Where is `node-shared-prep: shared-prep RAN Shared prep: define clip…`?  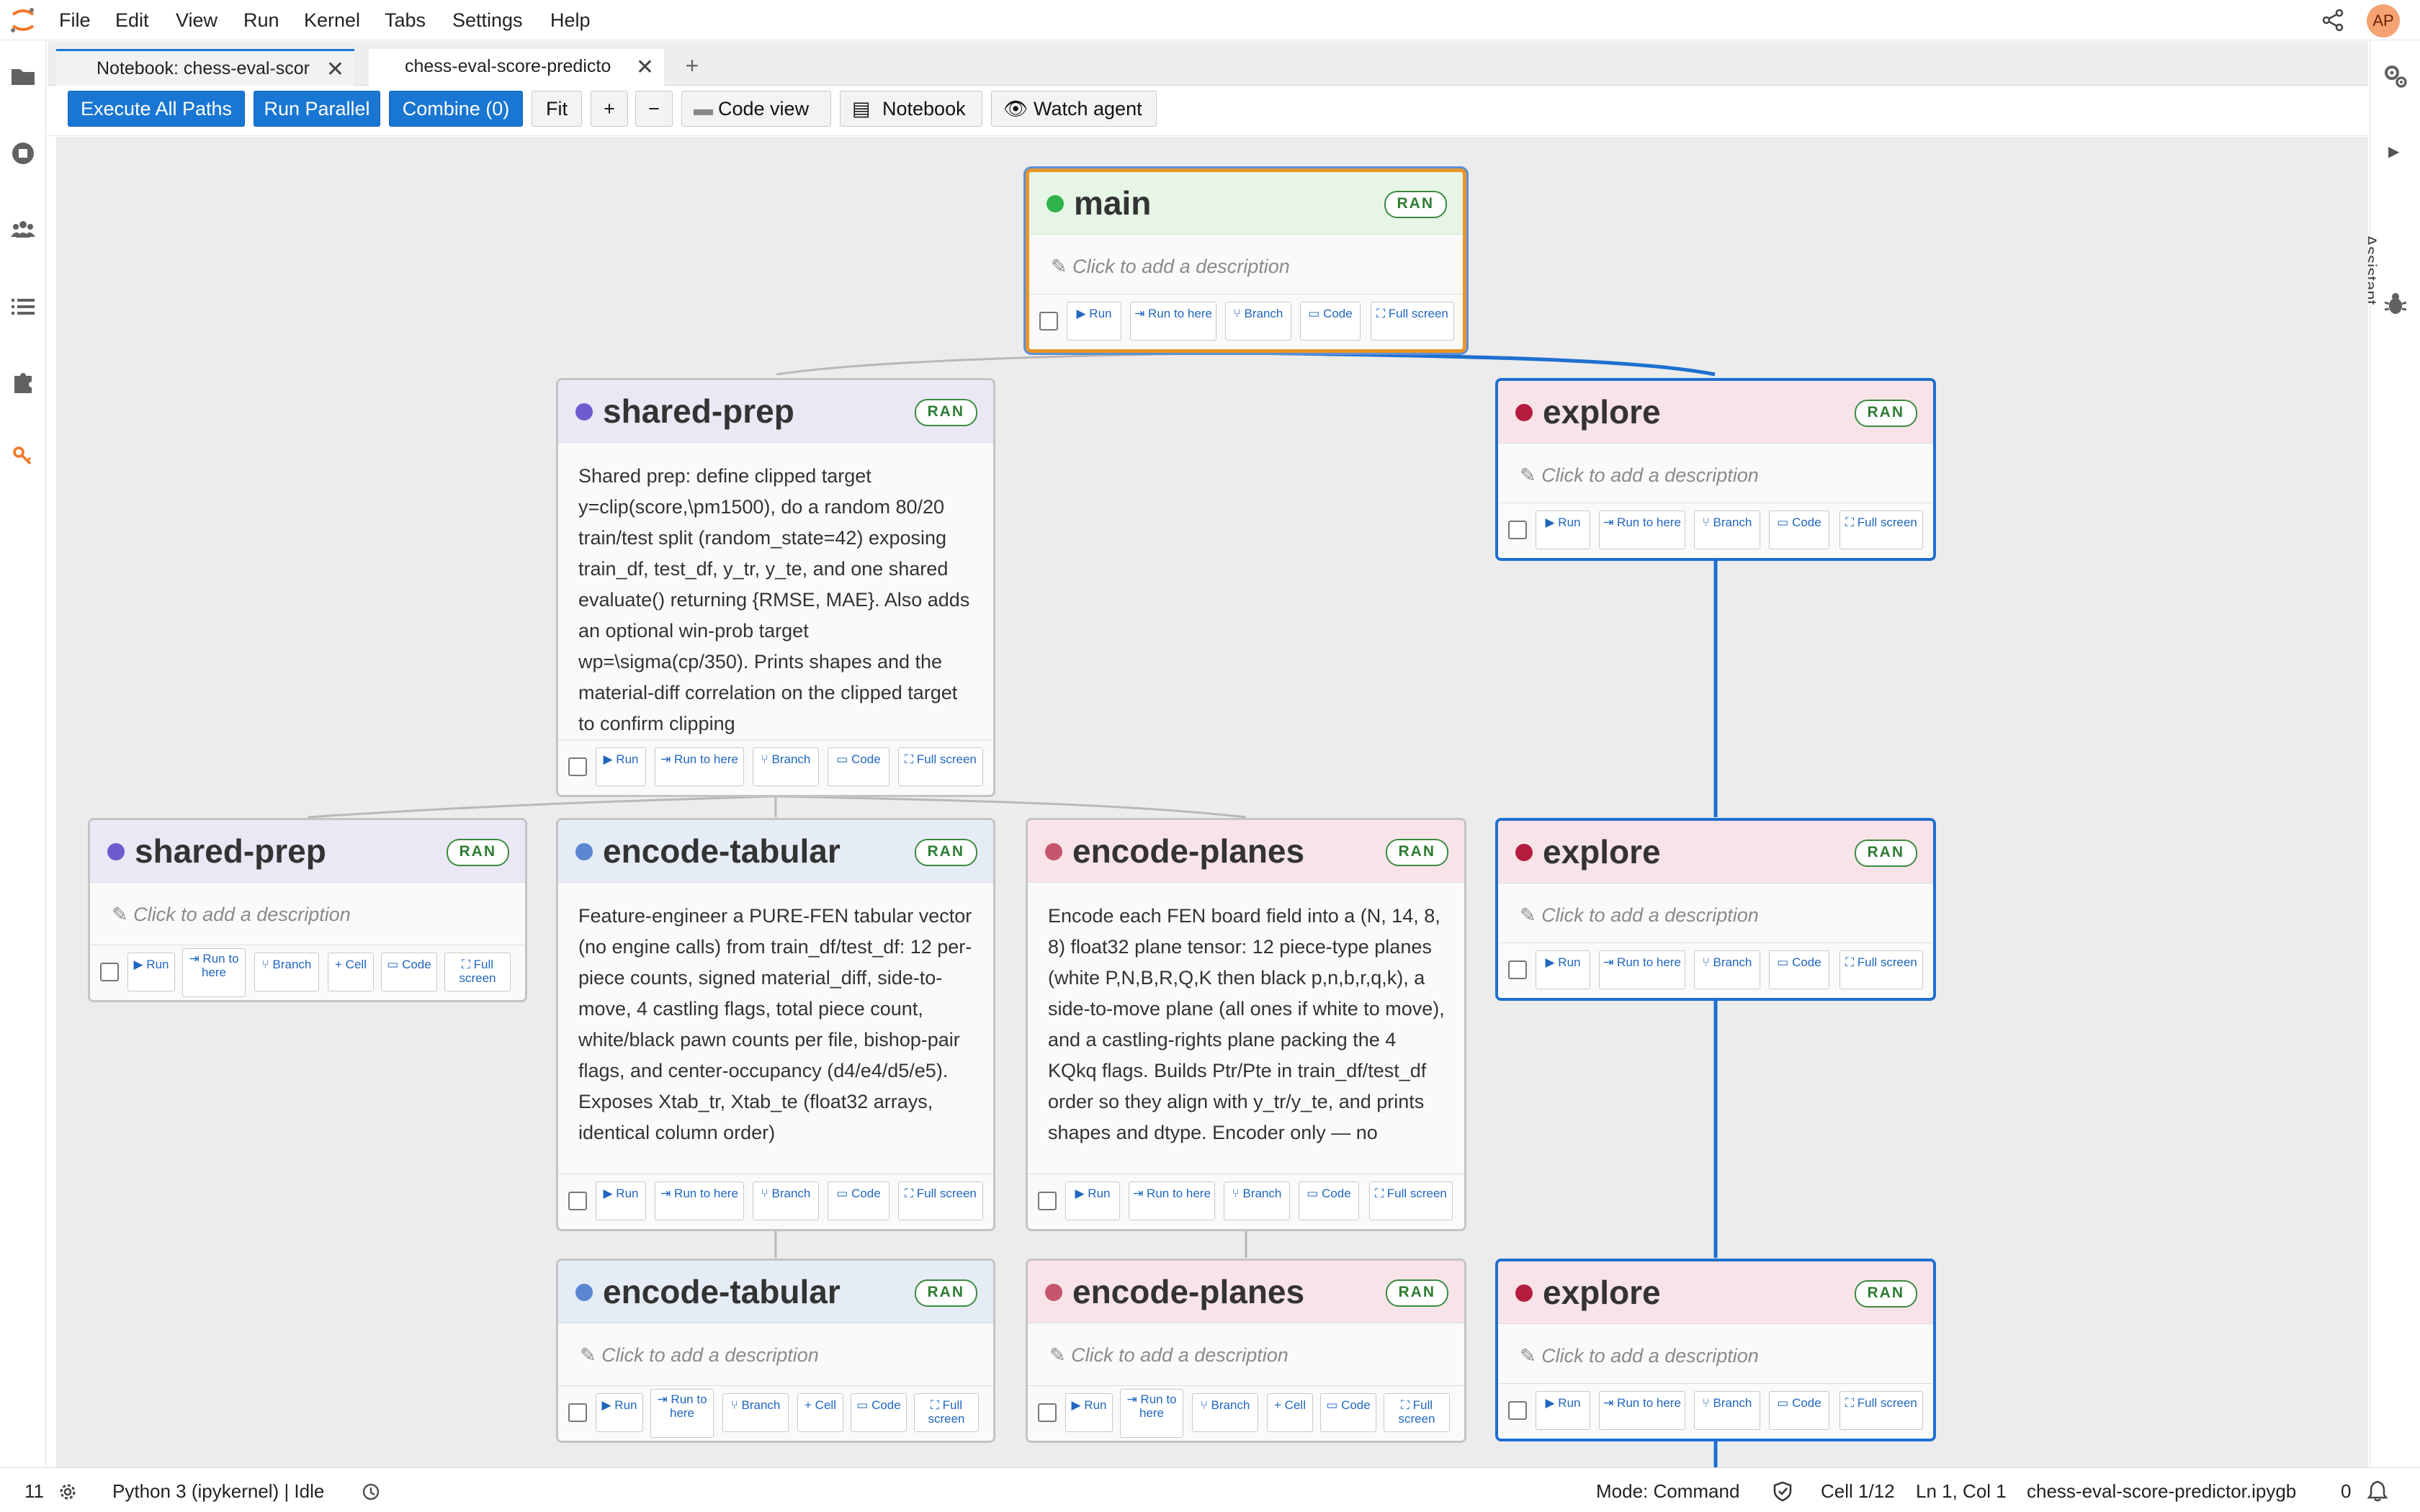
node-shared-prep: shared-prep RAN Shared prep: define clip… is located at coordinates (775, 587).